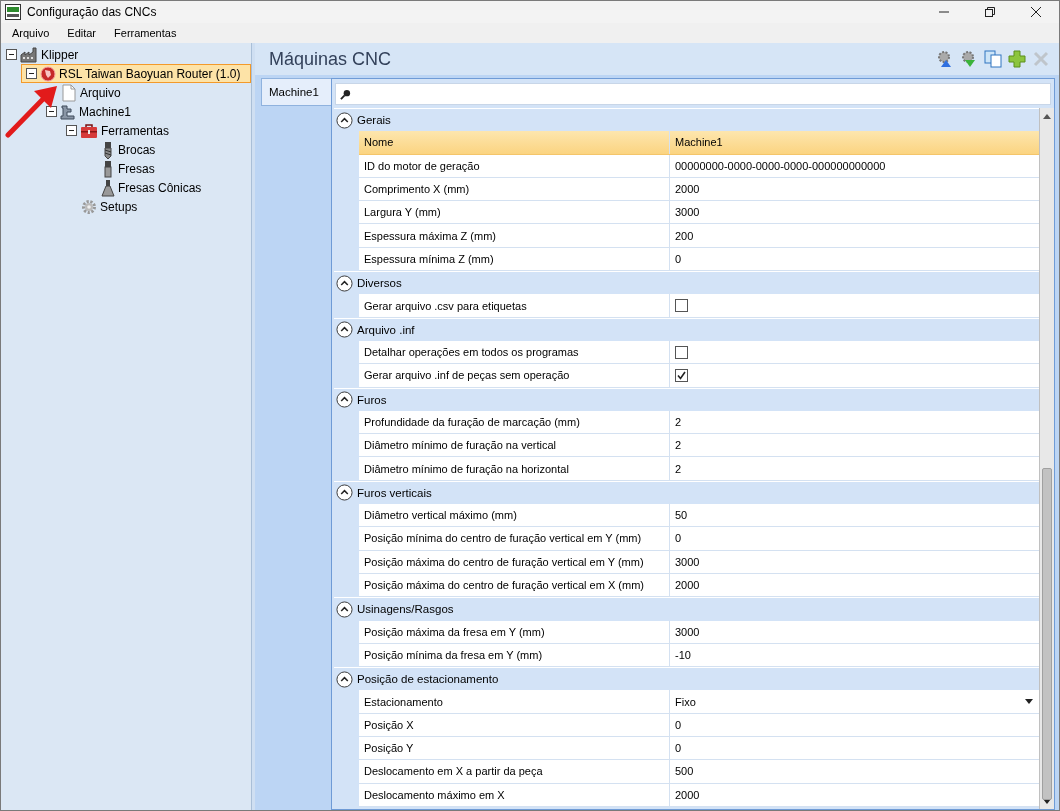 The height and width of the screenshot is (811, 1060). What do you see at coordinates (854, 771) in the screenshot?
I see `property-value: 500` at bounding box center [854, 771].